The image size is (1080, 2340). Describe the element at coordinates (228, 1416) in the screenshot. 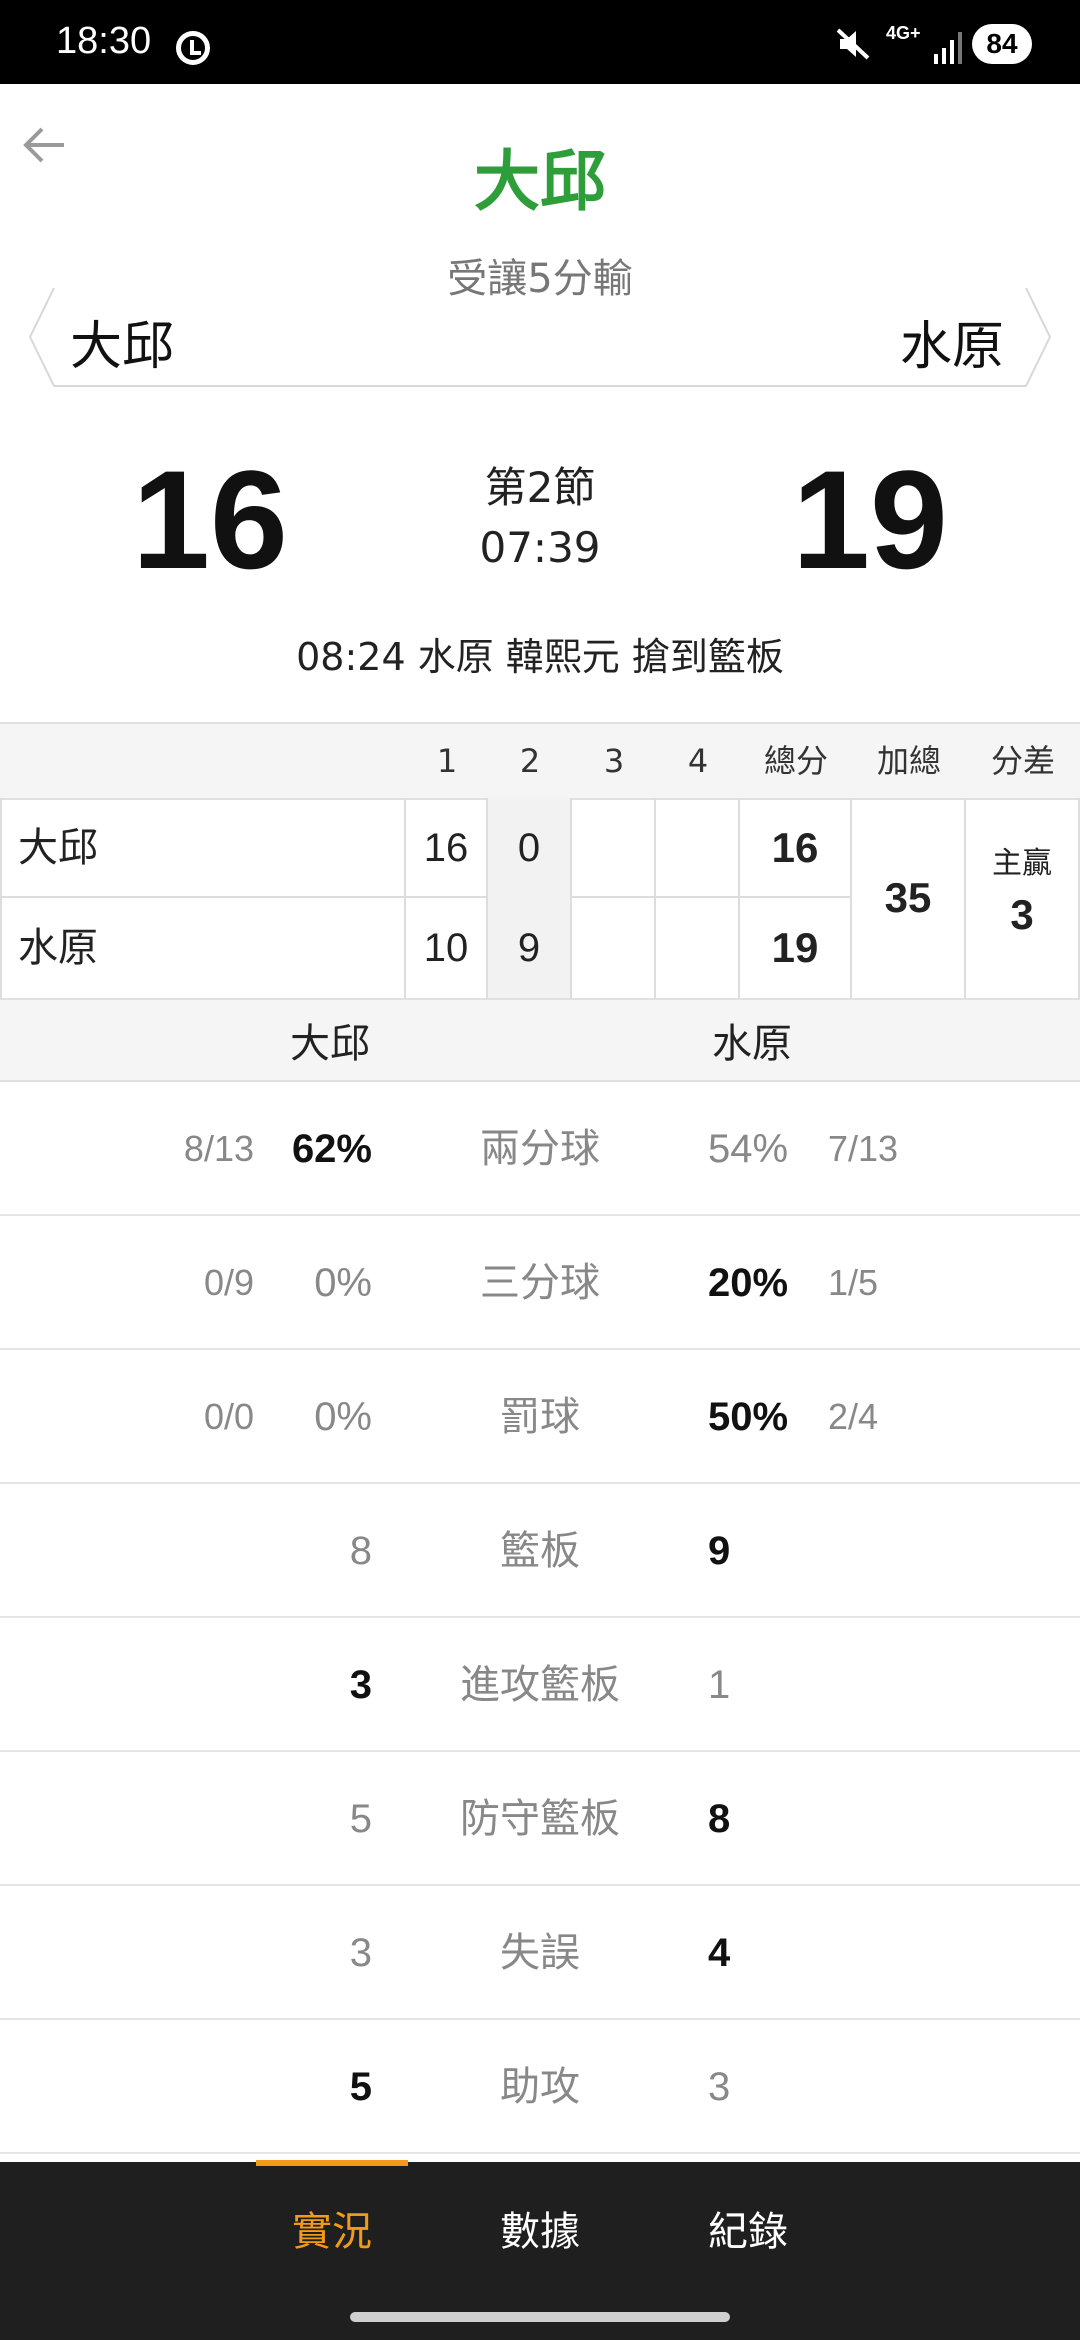

I see `stat-home-fraction: 0/0` at that location.